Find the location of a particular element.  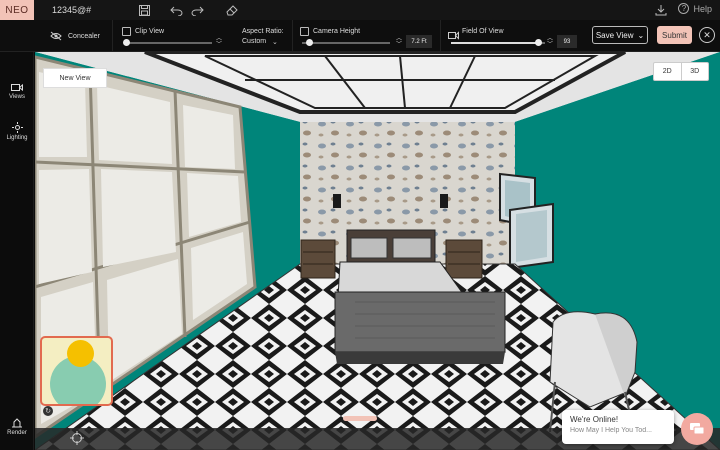

close-icon: ✕ is located at coordinates (707, 35).